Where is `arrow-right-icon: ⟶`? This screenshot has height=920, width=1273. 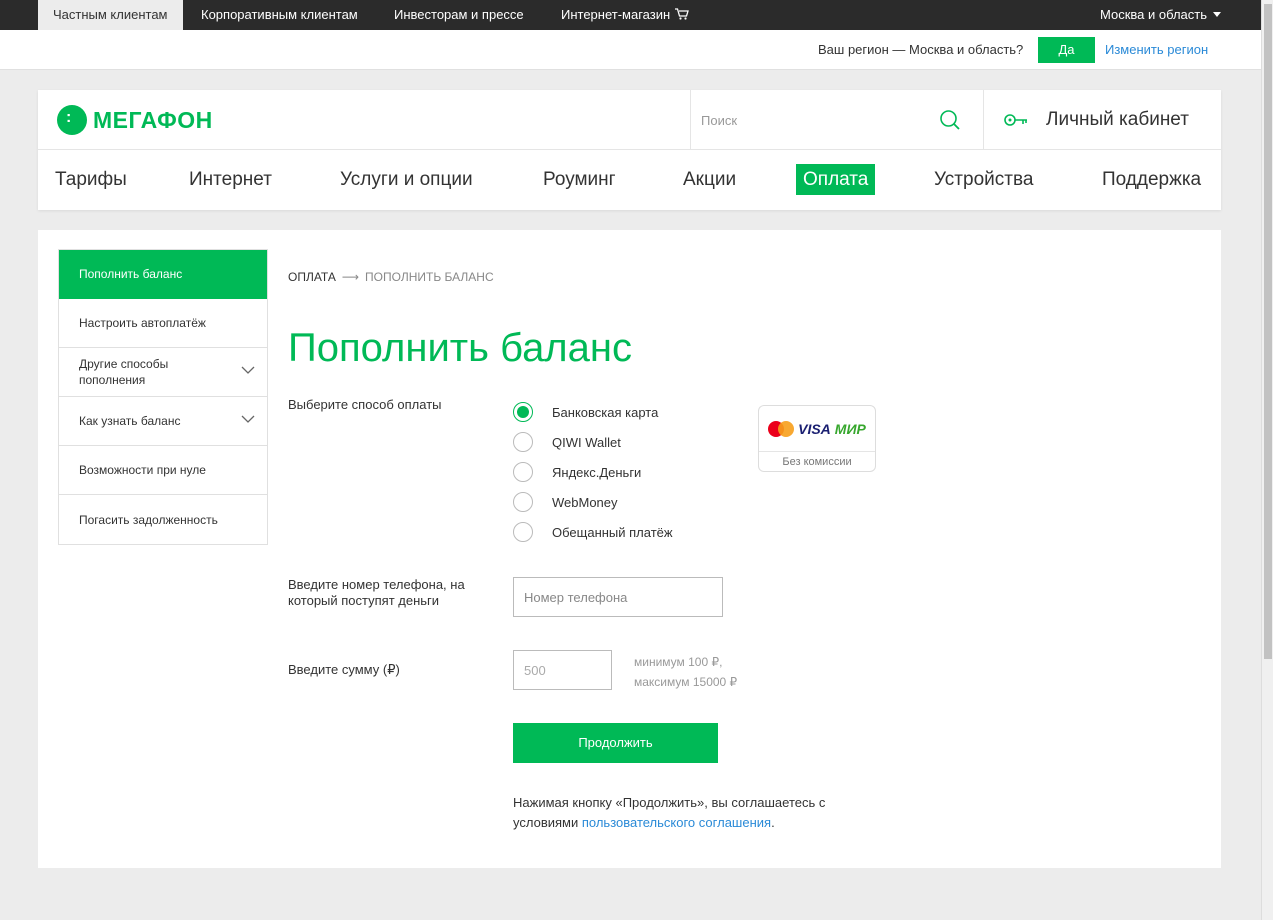
arrow-right-icon: ⟶ is located at coordinates (350, 277).